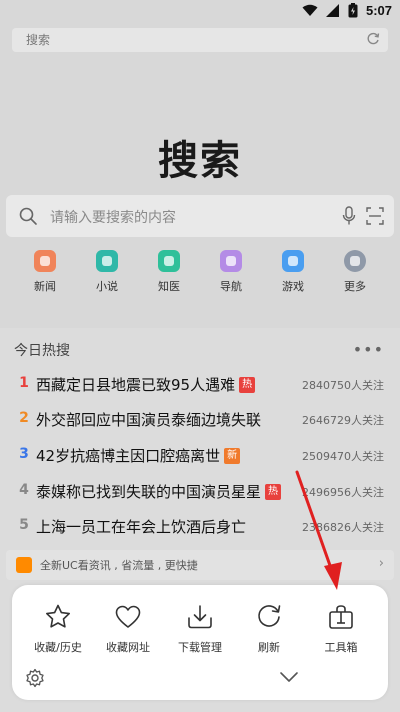 This screenshot has height=712, width=400. What do you see at coordinates (232, 455) in the screenshot?
I see `new-badge: 新` at bounding box center [232, 455].